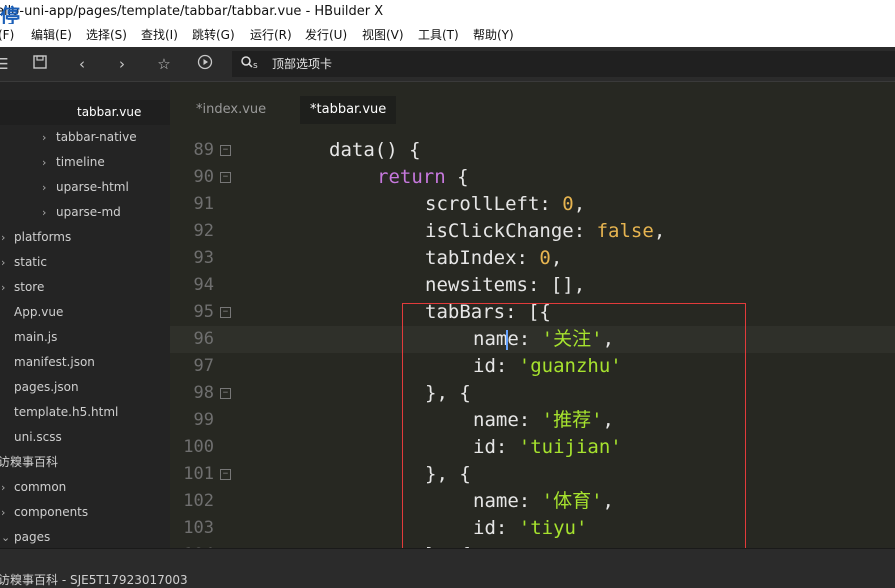 The height and width of the screenshot is (588, 895). Describe the element at coordinates (198, 501) in the screenshot. I see `line-number: 102` at that location.